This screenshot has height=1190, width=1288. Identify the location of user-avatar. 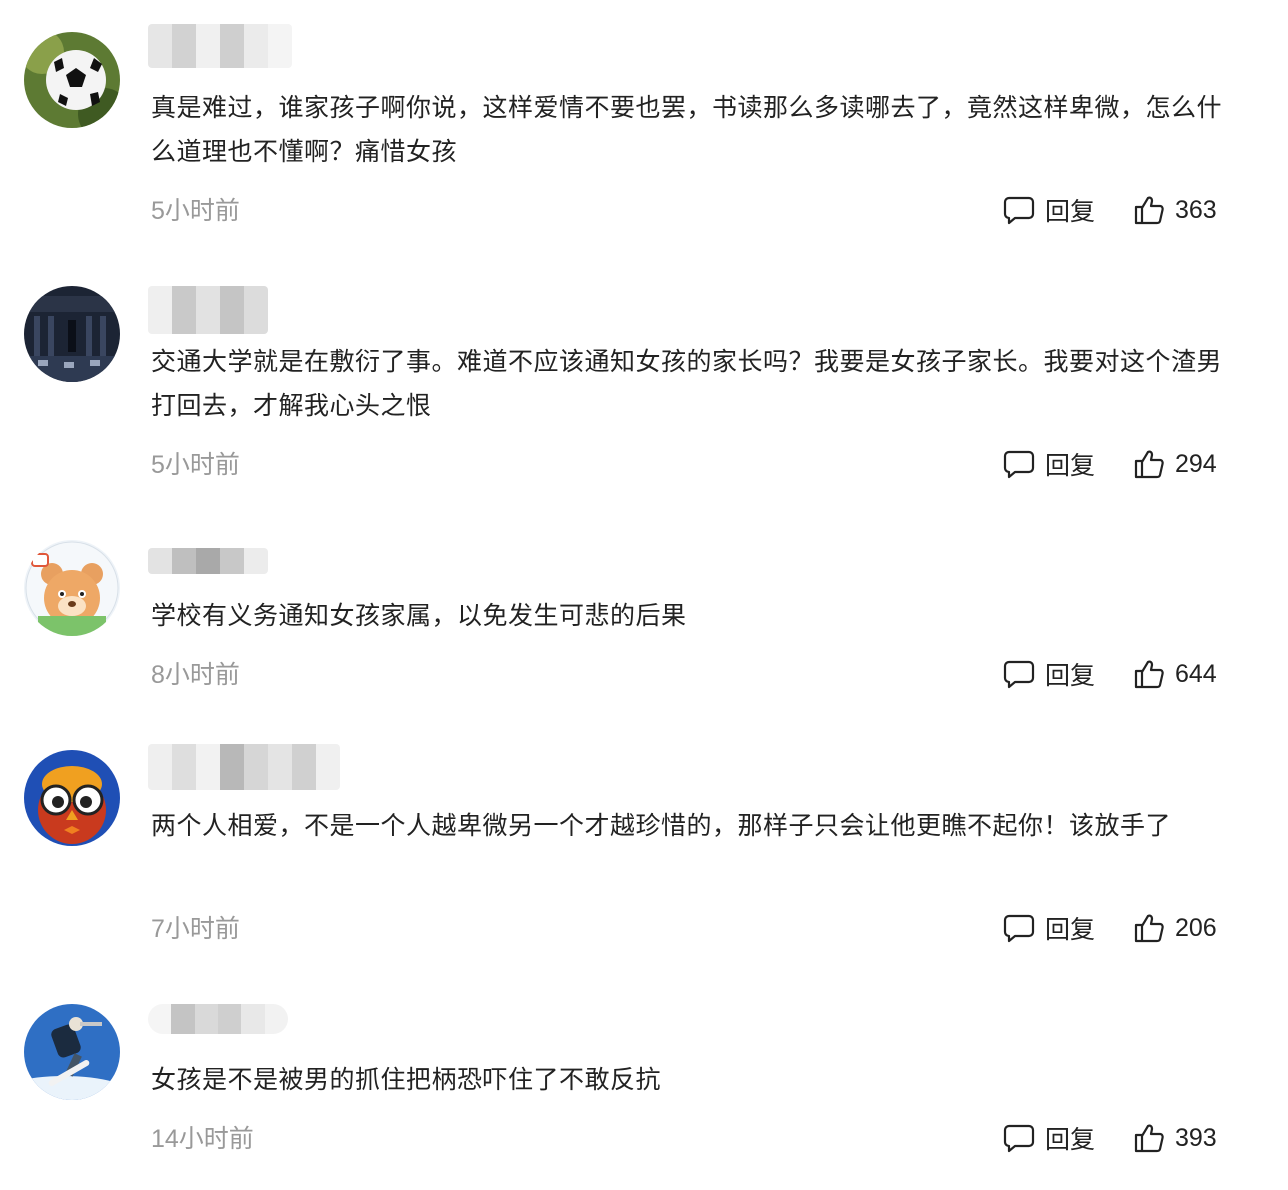
(72, 1052).